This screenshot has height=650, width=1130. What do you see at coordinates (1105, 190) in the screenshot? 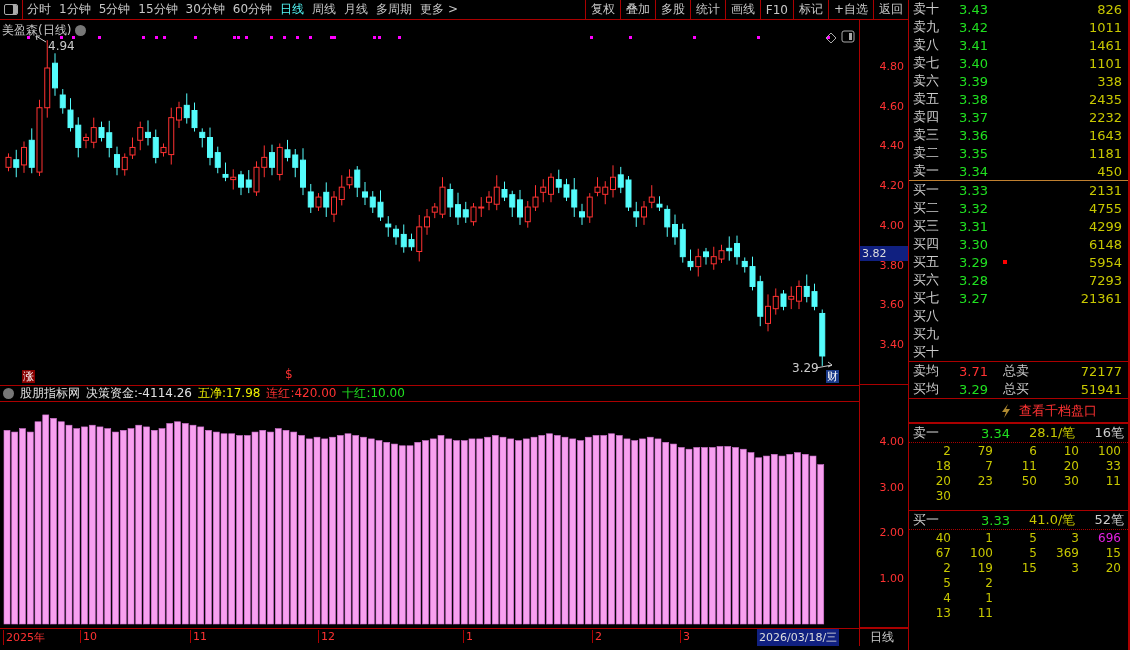
I see `level-volume: 2131` at bounding box center [1105, 190].